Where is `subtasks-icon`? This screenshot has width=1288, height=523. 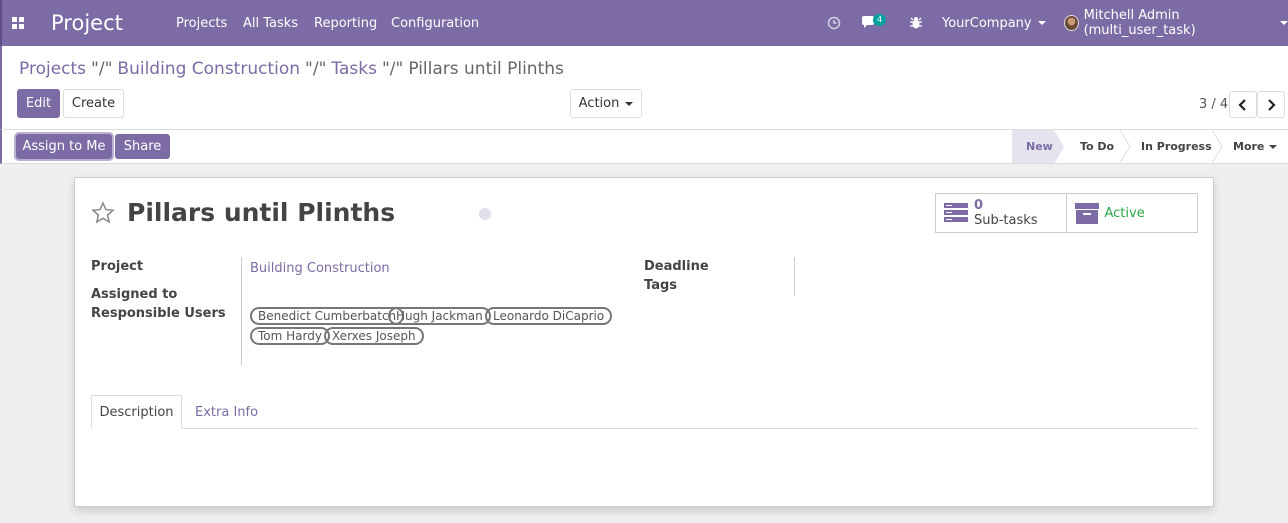 subtasks-icon is located at coordinates (956, 212).